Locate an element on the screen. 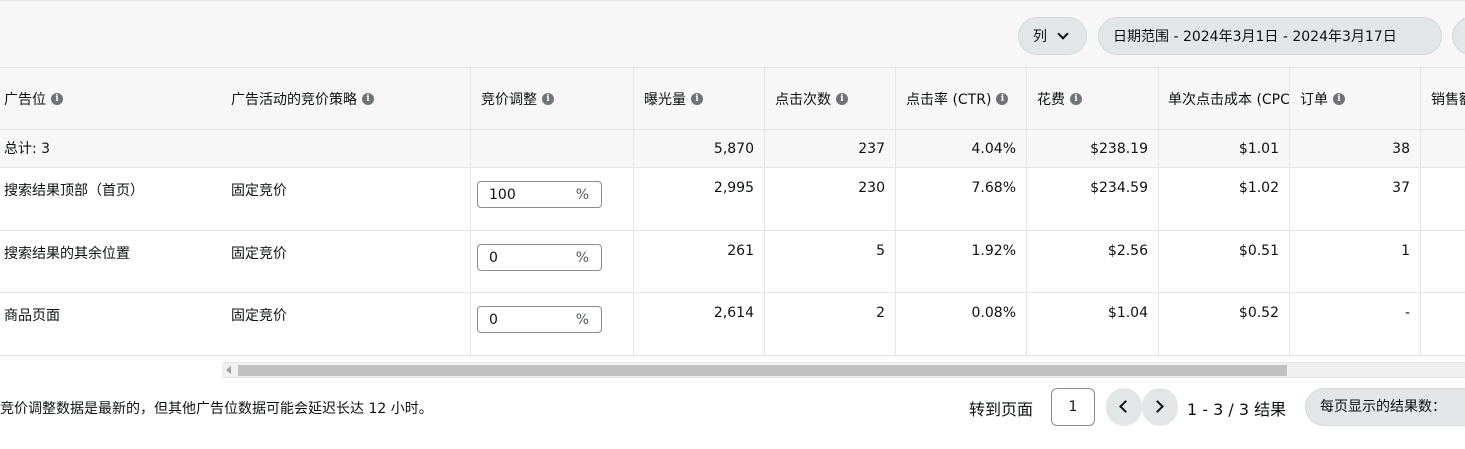 The width and height of the screenshot is (1465, 449). date-range-button: 日期范围 - 2024年3月1日 - 2024年3月17日 is located at coordinates (1270, 36).